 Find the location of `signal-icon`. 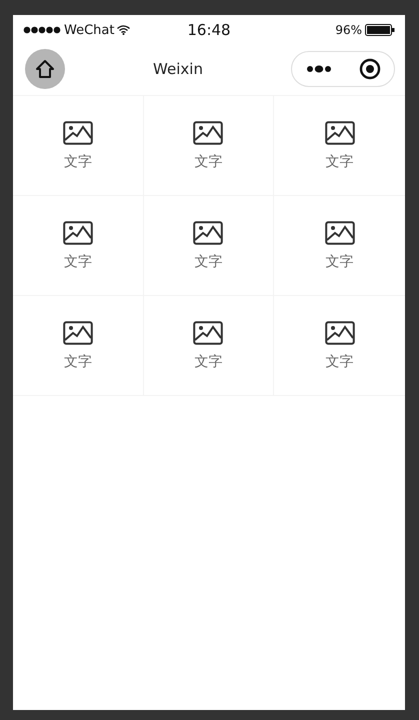

signal-icon is located at coordinates (42, 30).